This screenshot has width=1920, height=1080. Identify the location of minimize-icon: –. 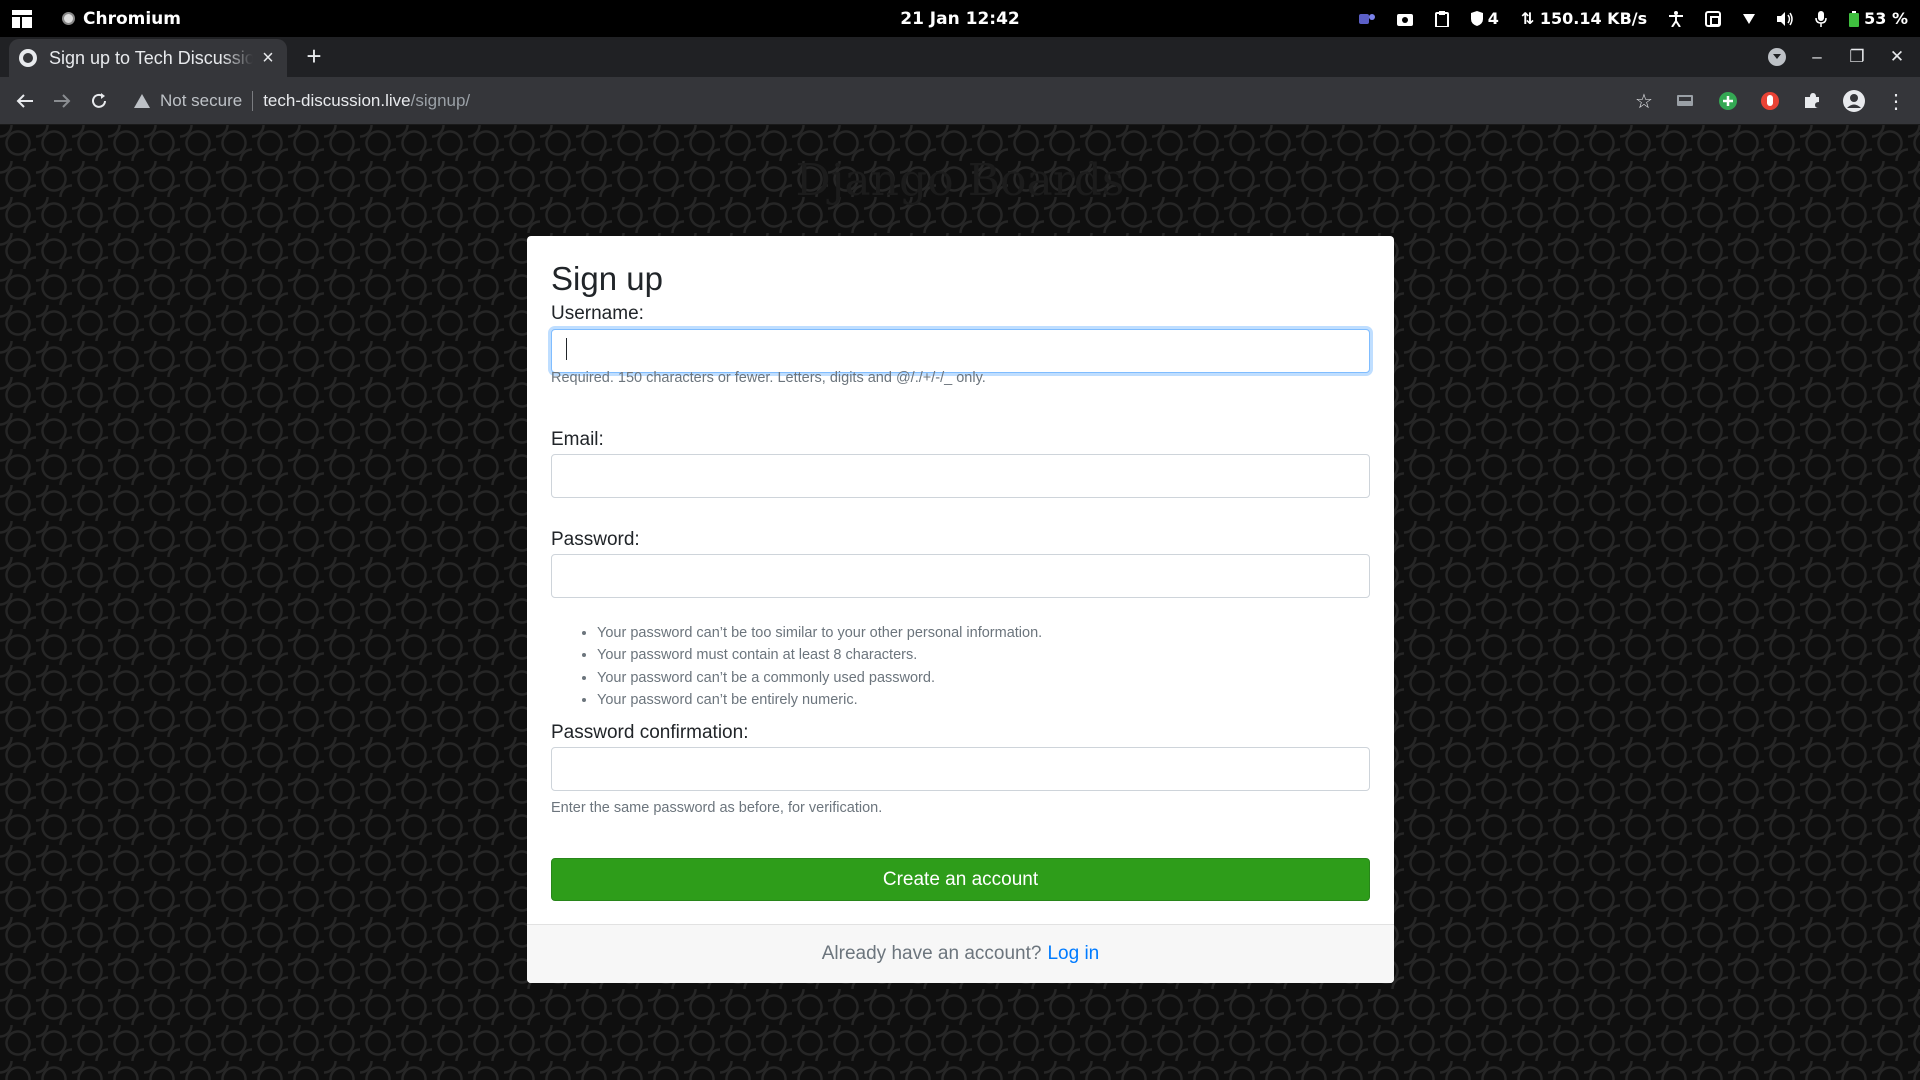
(1817, 57).